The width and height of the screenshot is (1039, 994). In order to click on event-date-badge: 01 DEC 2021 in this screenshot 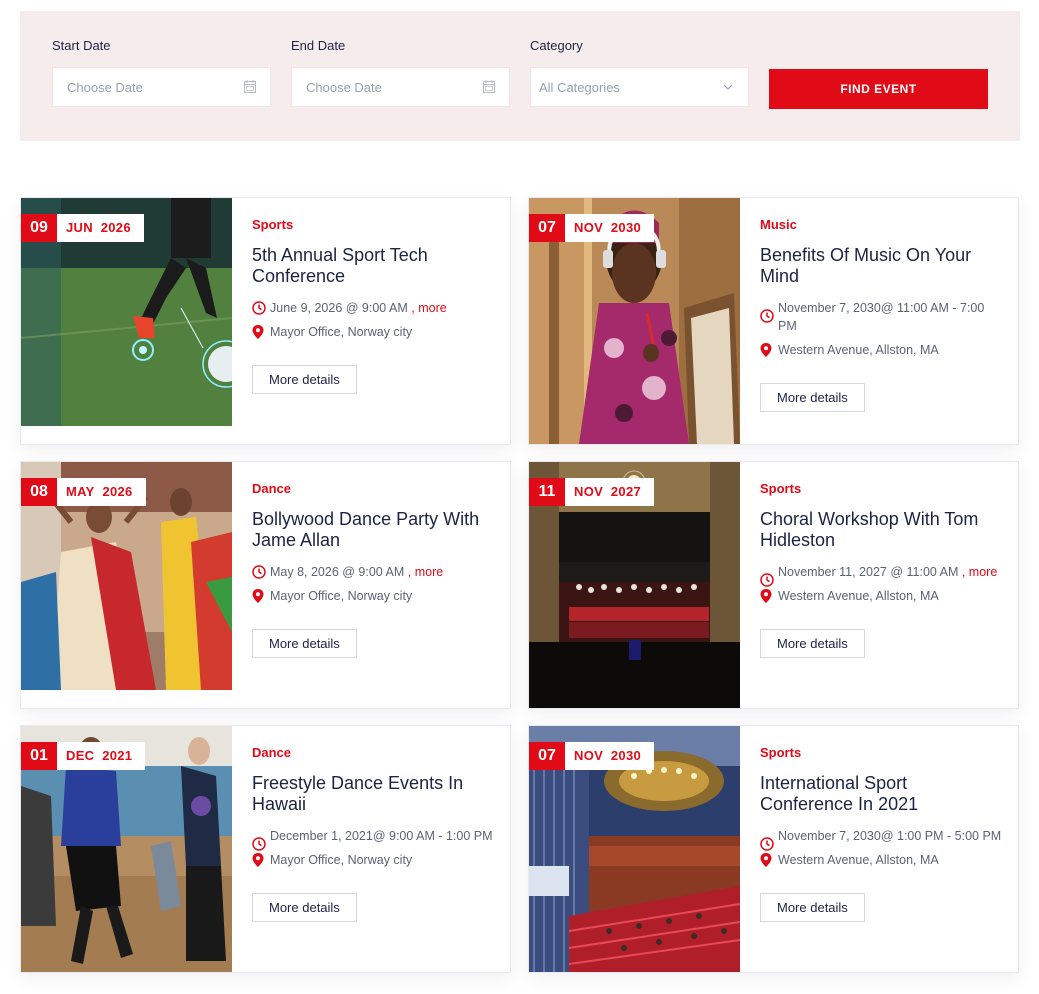, I will do `click(83, 756)`.